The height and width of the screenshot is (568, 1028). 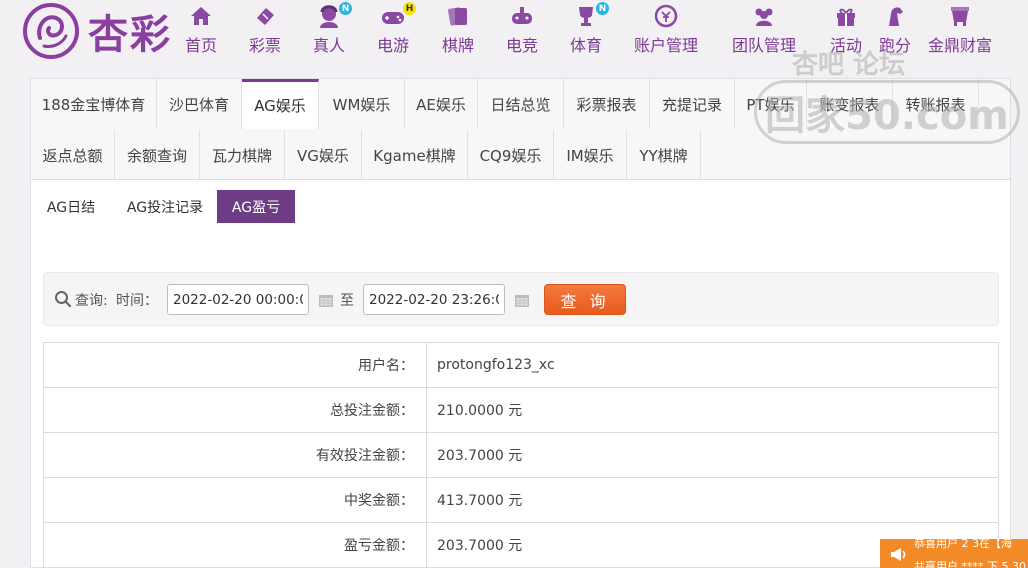 What do you see at coordinates (235, 500) in the screenshot?
I see `row-label: 中奖金额：` at bounding box center [235, 500].